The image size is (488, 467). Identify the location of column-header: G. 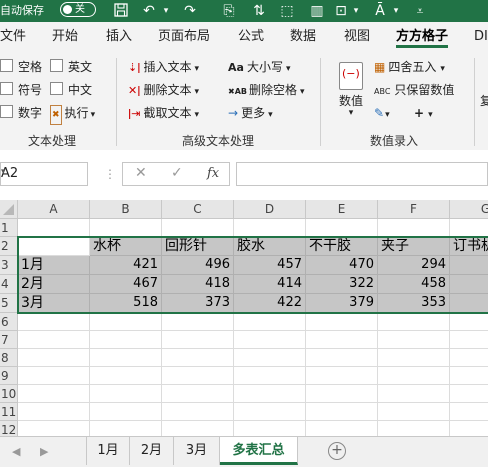
(469, 209).